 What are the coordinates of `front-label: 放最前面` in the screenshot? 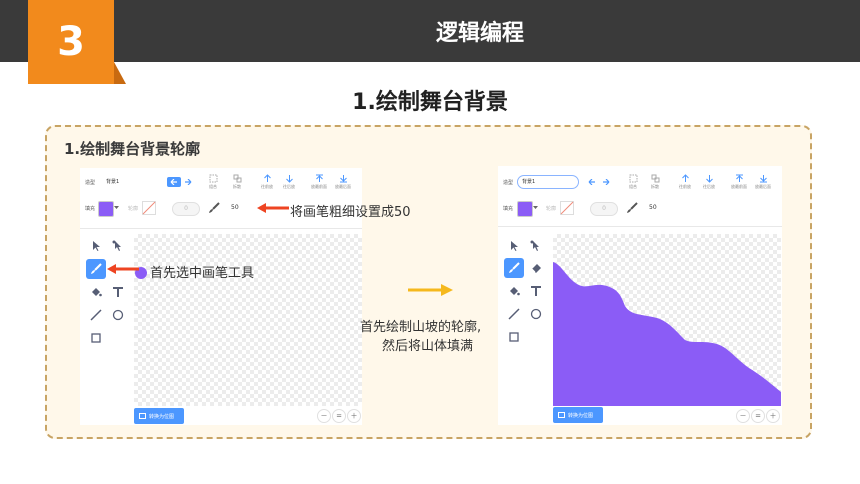 It's located at (739, 186).